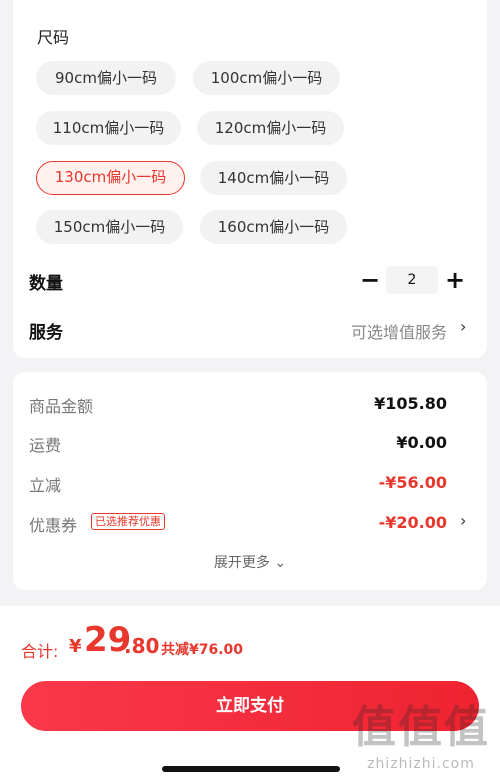  I want to click on watermark: 值值值 zhizhizhi.com, so click(421, 742).